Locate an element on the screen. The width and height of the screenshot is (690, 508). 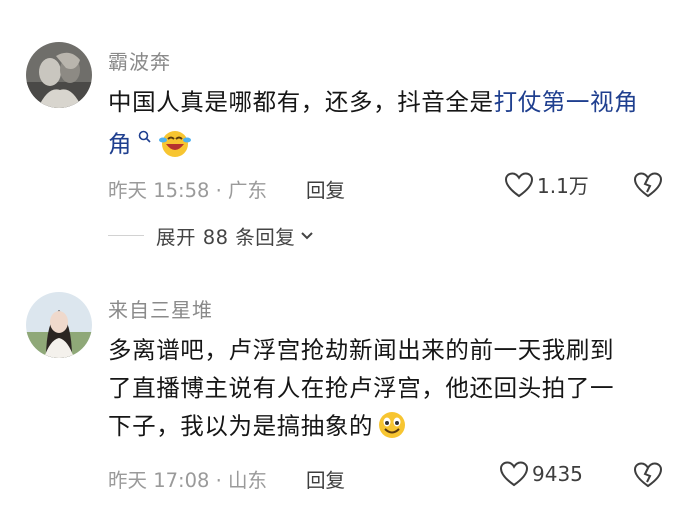
laughing-crying-emoji is located at coordinates (174, 148).